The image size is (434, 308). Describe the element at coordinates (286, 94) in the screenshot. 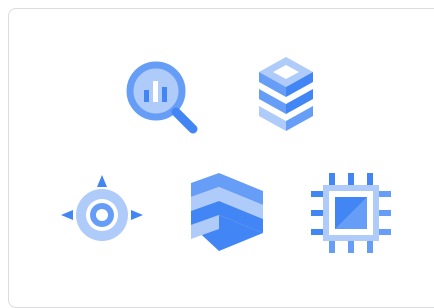

I see `cloud-sql-icon` at that location.